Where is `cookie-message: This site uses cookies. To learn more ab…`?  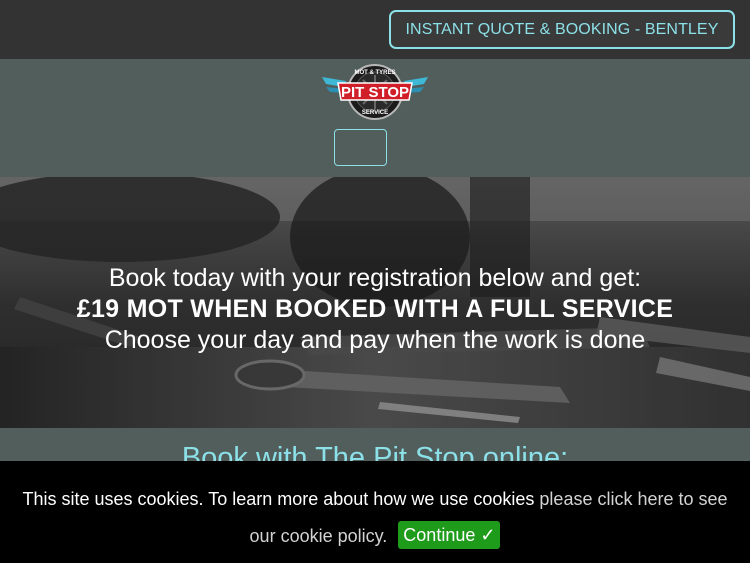 cookie-message: This site uses cookies. To learn more ab… is located at coordinates (375, 518).